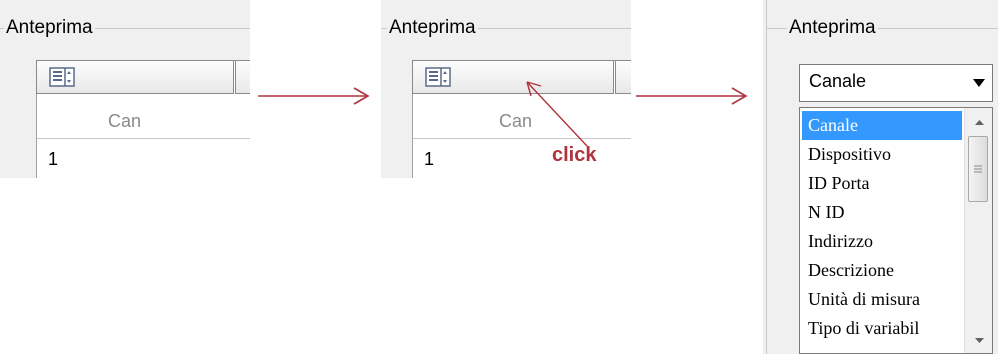 This screenshot has height=354, width=998. Describe the element at coordinates (882, 328) in the screenshot. I see `dropdown-option: Tipo di variabil` at that location.